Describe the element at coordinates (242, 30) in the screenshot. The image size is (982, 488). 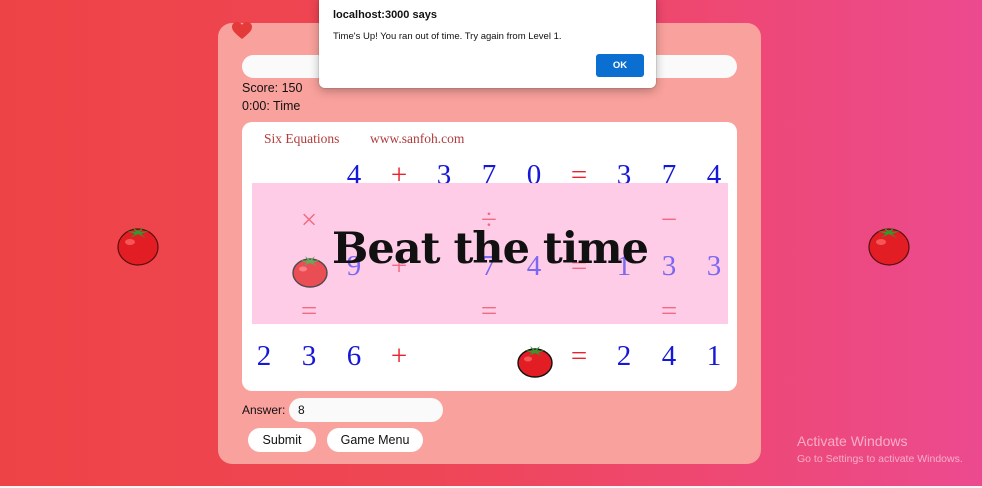
I see `heart-icon` at that location.